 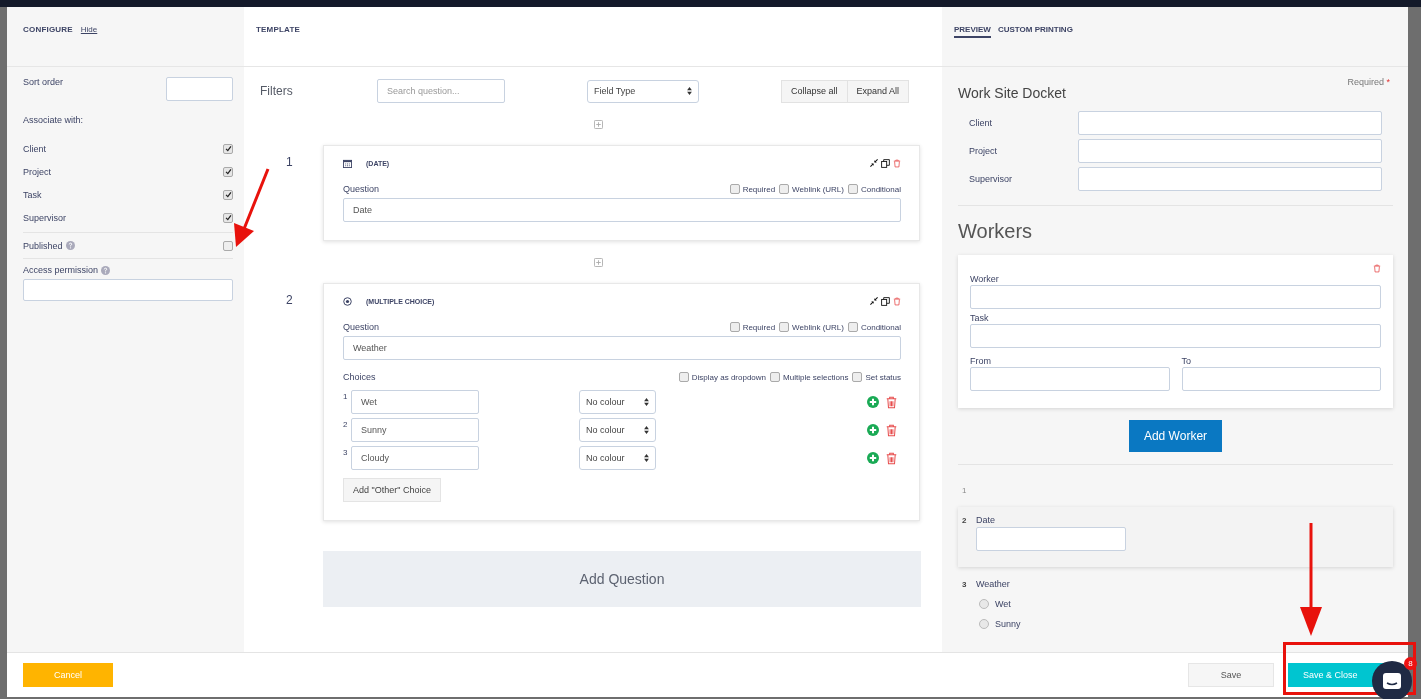 What do you see at coordinates (980, 318) in the screenshot?
I see `field-label: Task` at bounding box center [980, 318].